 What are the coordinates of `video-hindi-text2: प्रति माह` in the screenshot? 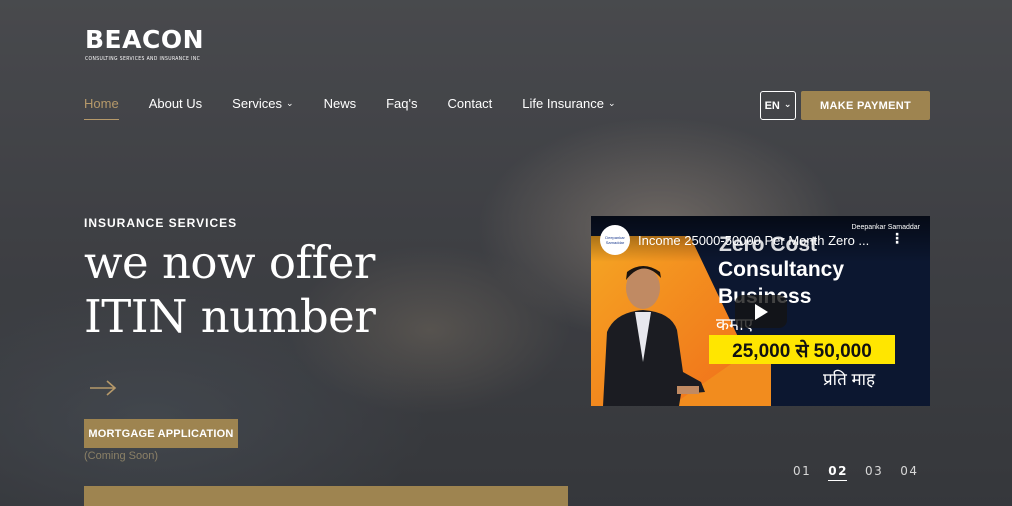 It's located at (849, 379).